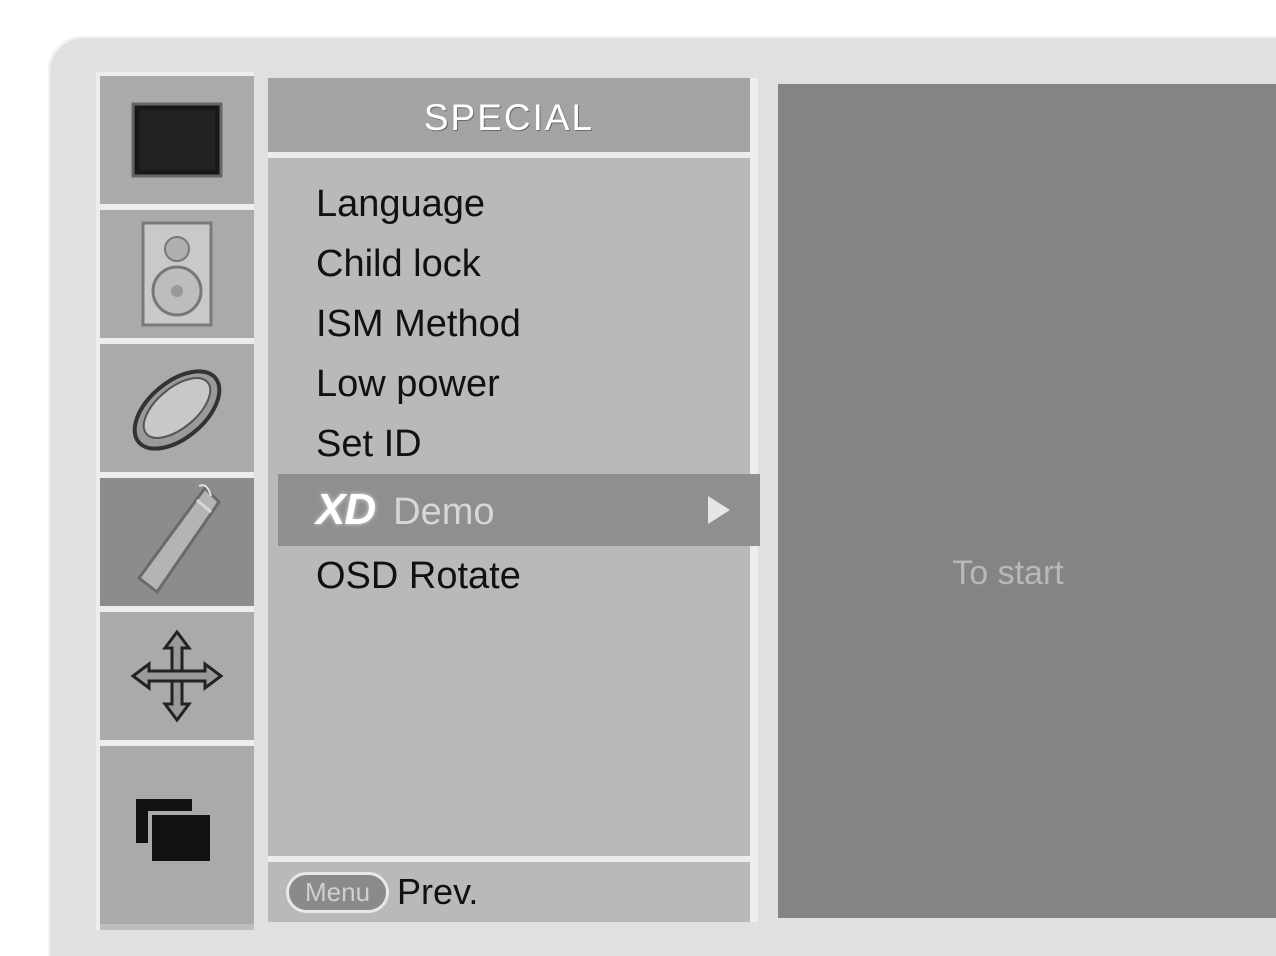 This screenshot has width=1276, height=956. What do you see at coordinates (509, 576) in the screenshot?
I see `menu-item-osd-rotate: OSD Rotate` at bounding box center [509, 576].